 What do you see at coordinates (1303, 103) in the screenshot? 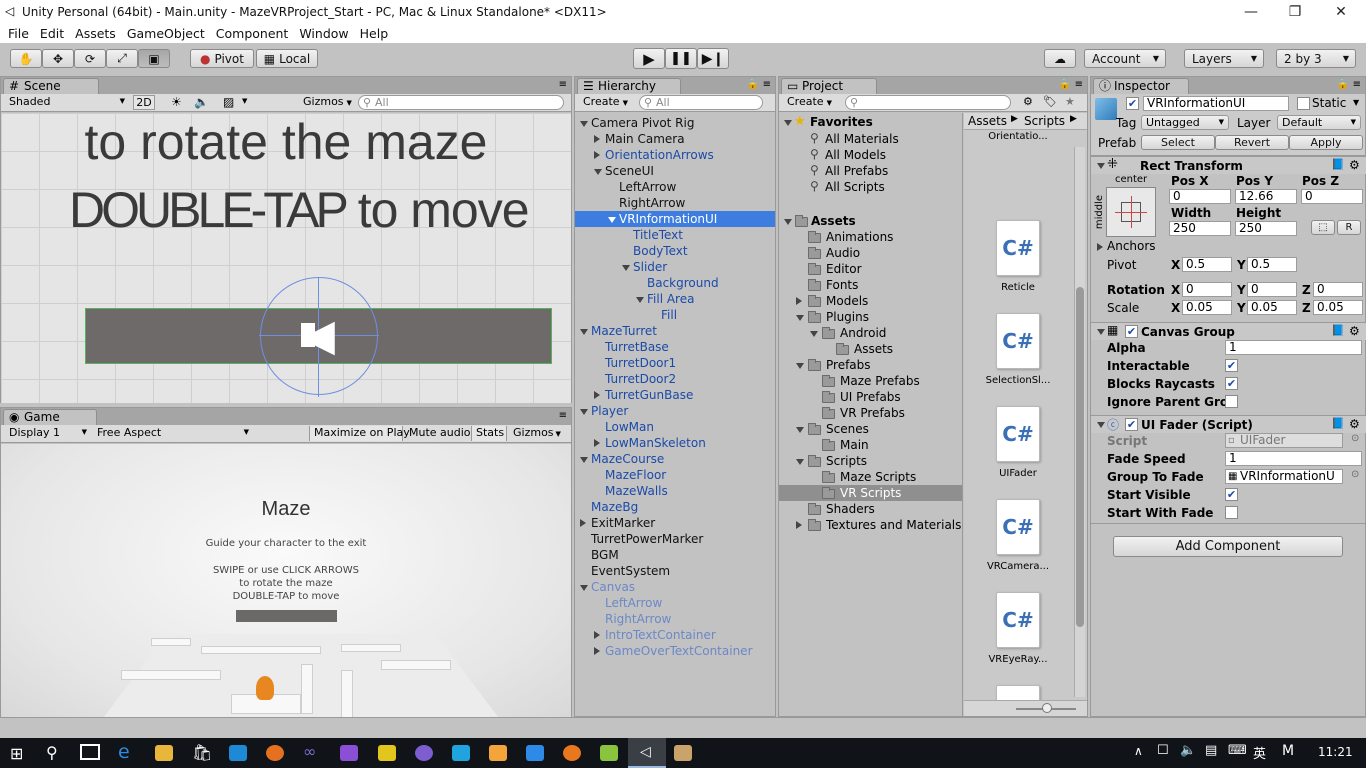
I see `static-checkbox` at bounding box center [1303, 103].